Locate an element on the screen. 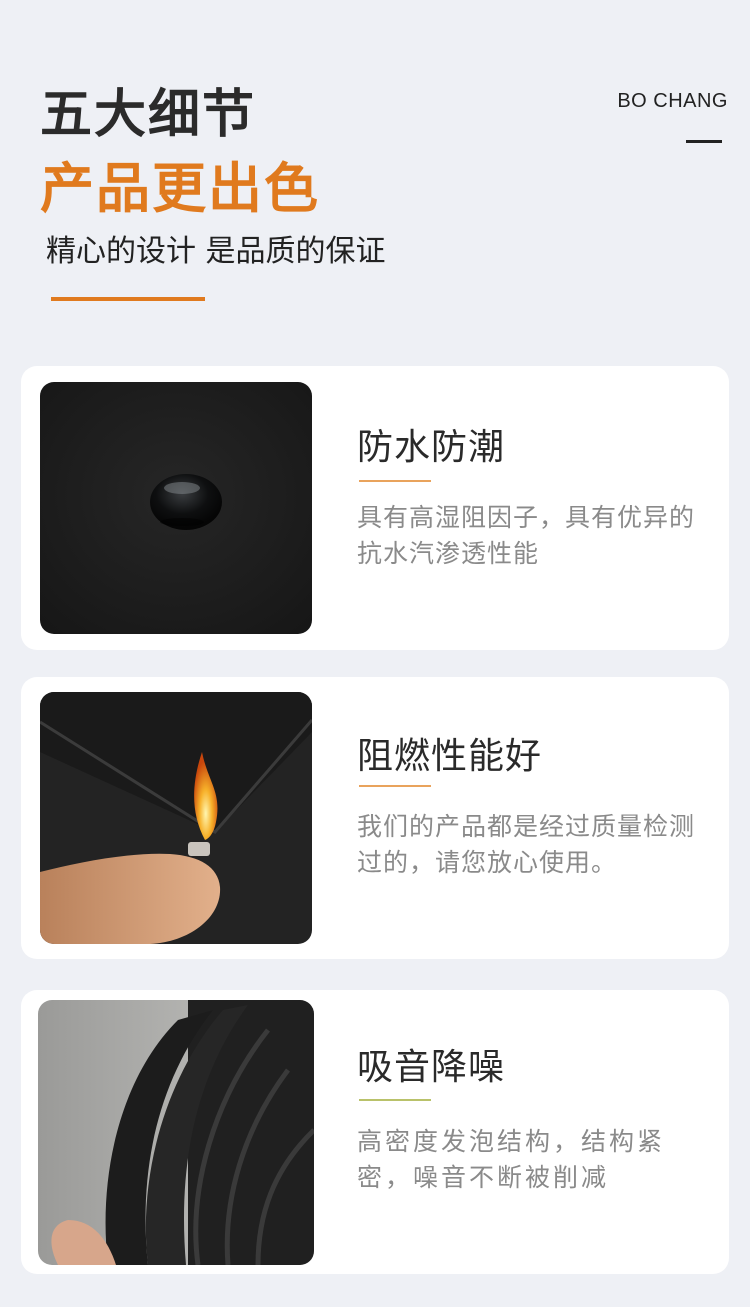 This screenshot has width=750, height=1307. feature-title: 阻燃性能好 is located at coordinates (450, 756).